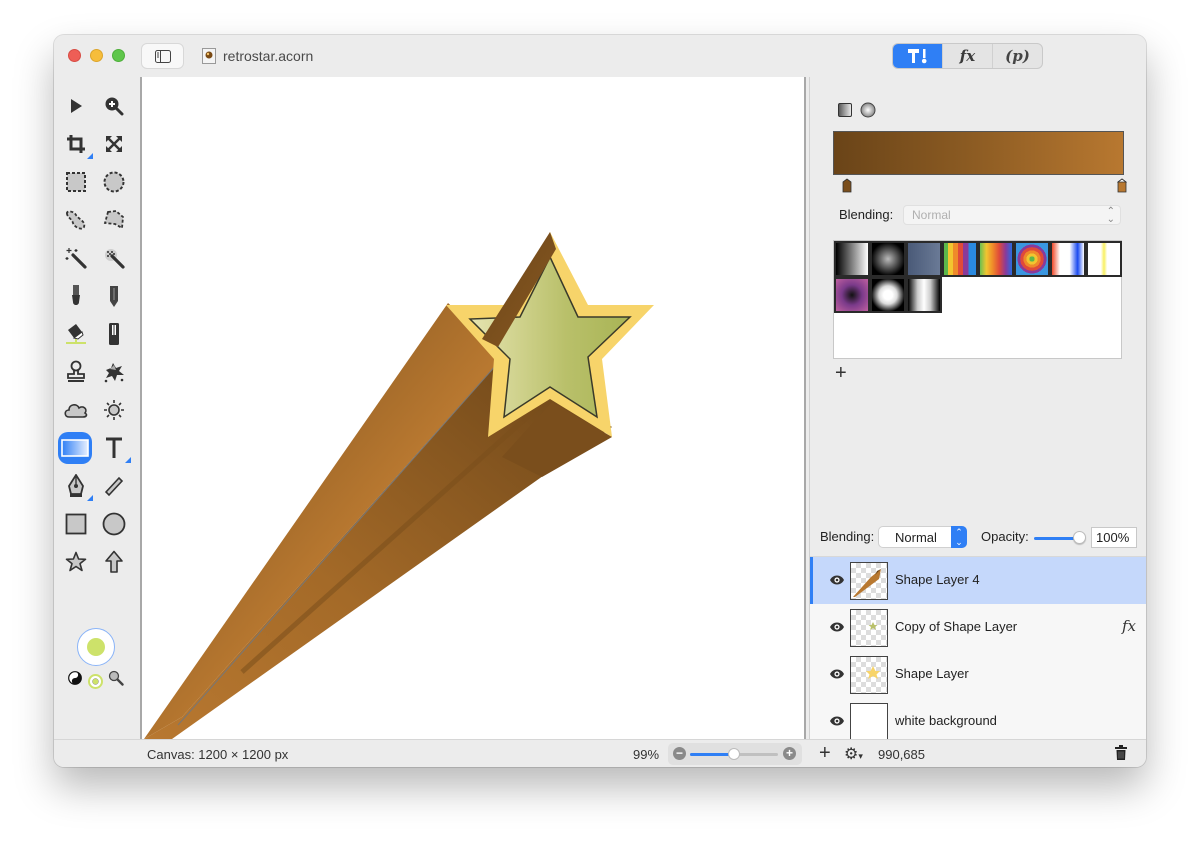 The image size is (1200, 842). I want to click on document-title: retrostar.acorn, so click(268, 56).